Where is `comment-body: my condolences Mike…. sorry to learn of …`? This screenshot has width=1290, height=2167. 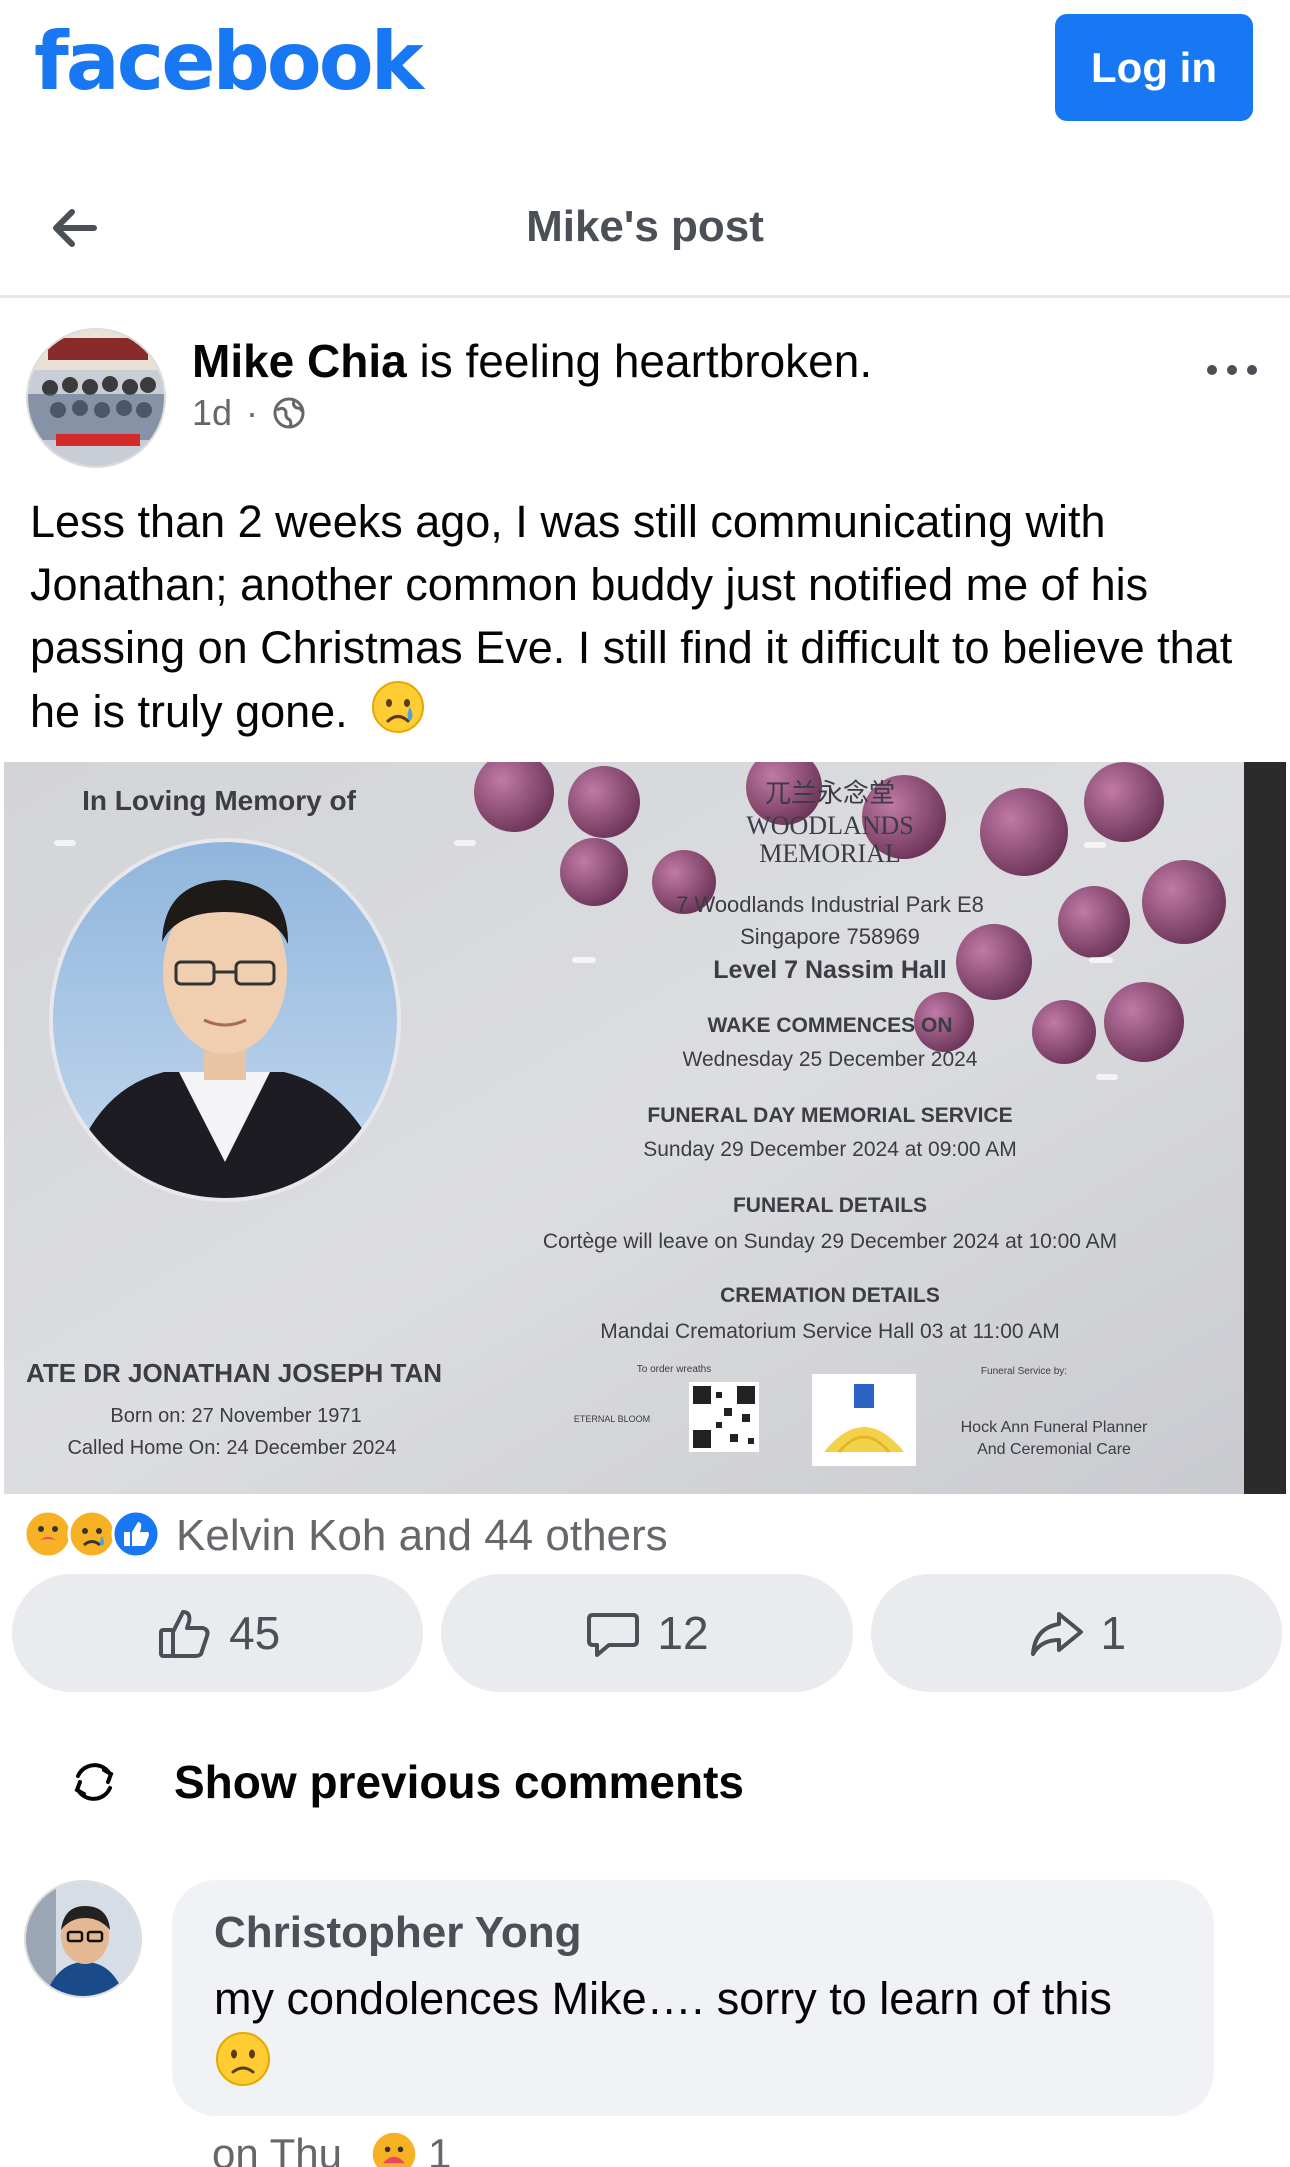
comment-body: my condolences Mike…. sorry to learn of … is located at coordinates (663, 1998).